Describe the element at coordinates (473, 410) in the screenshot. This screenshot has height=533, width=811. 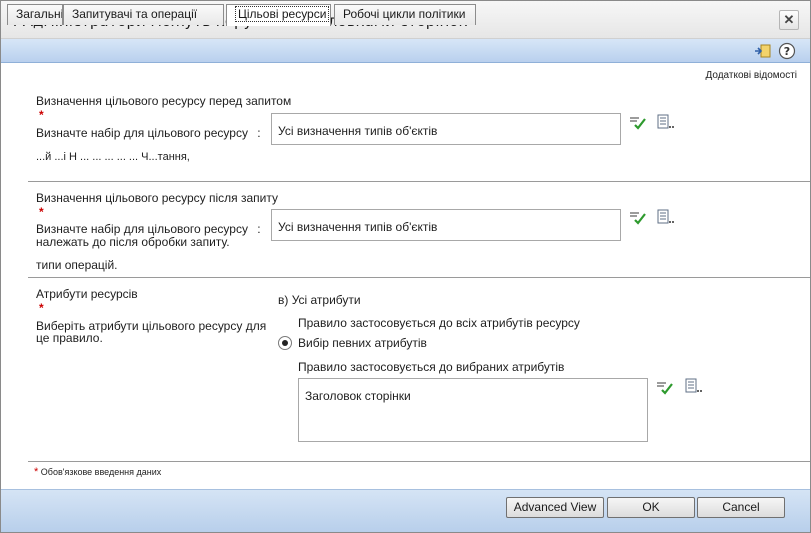
I see `selected-attributes-field: Заголовок сторінки` at that location.